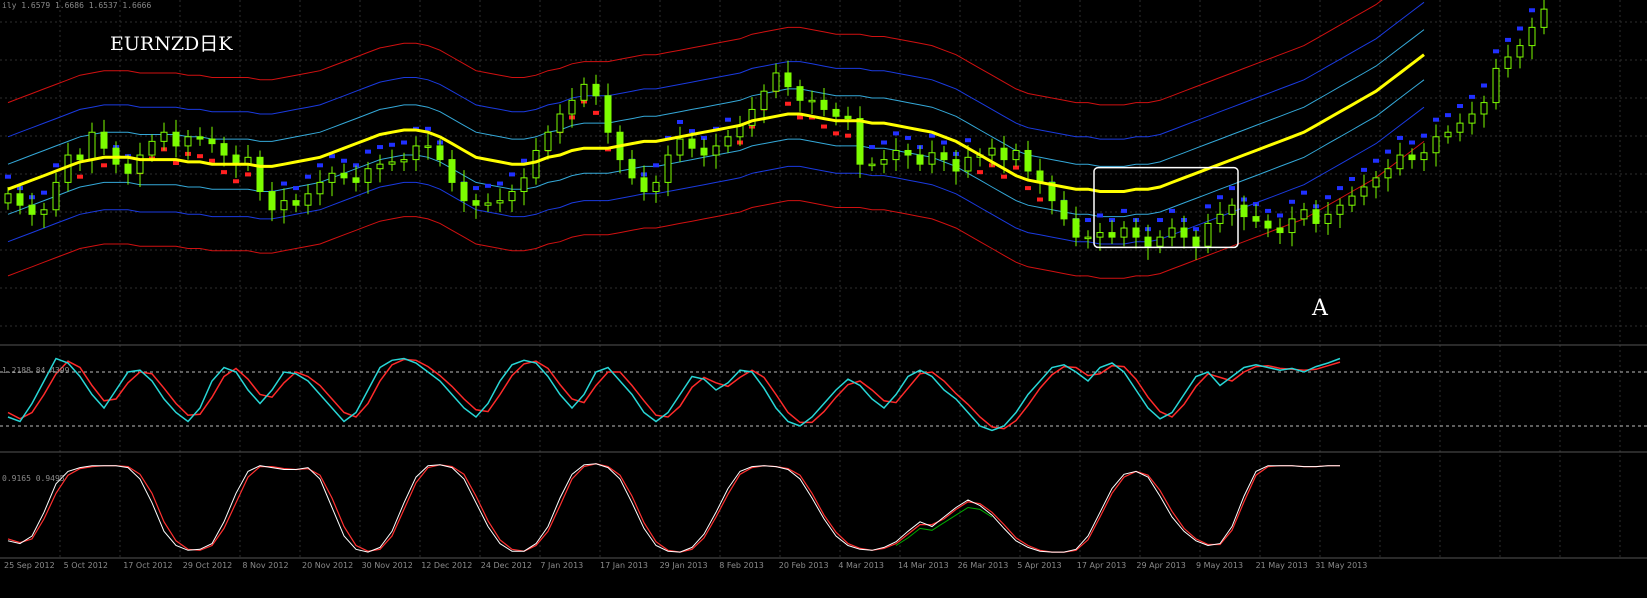 The height and width of the screenshot is (598, 1647). Describe the element at coordinates (624, 565) in the screenshot. I see `x-tick-label: 17 Jan 2013` at that location.